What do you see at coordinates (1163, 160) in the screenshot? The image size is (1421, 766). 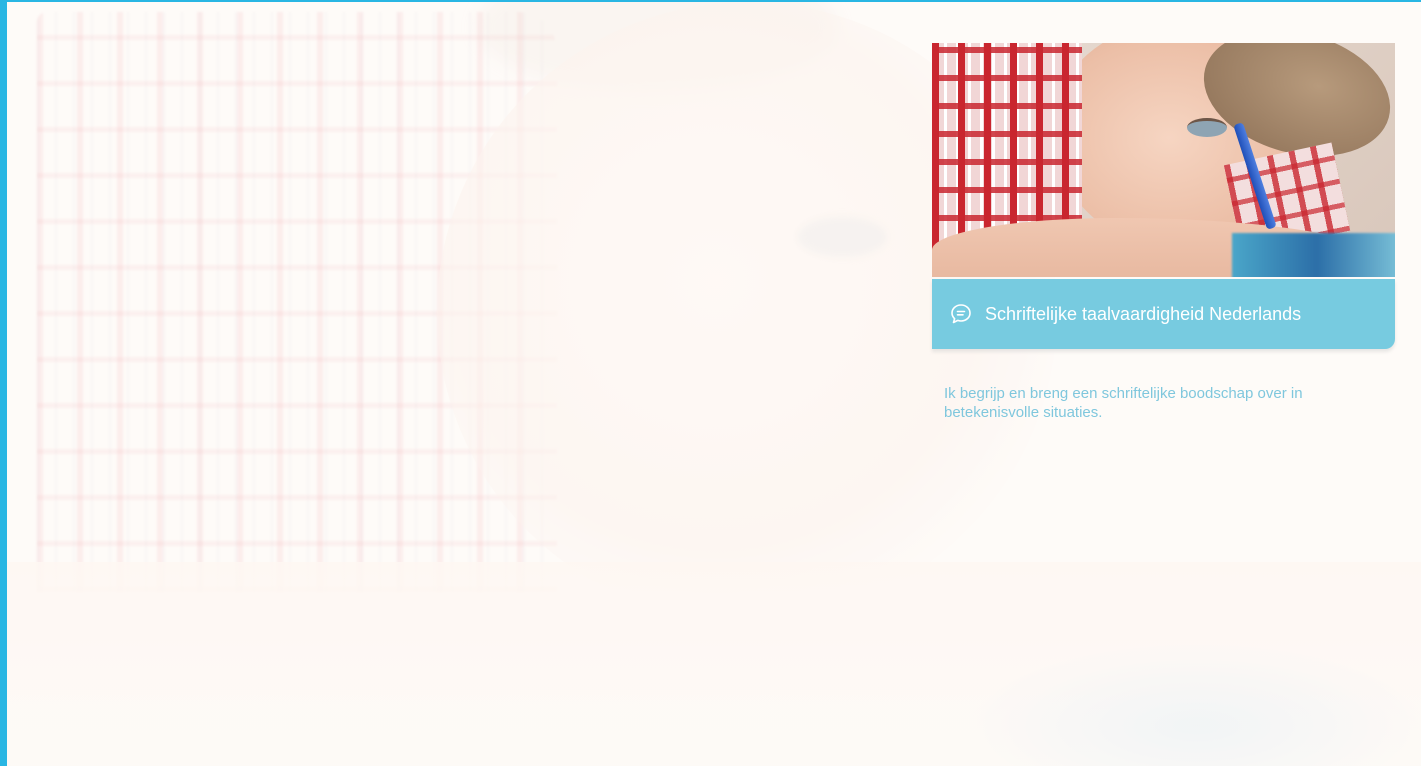 I see `card-photo` at bounding box center [1163, 160].